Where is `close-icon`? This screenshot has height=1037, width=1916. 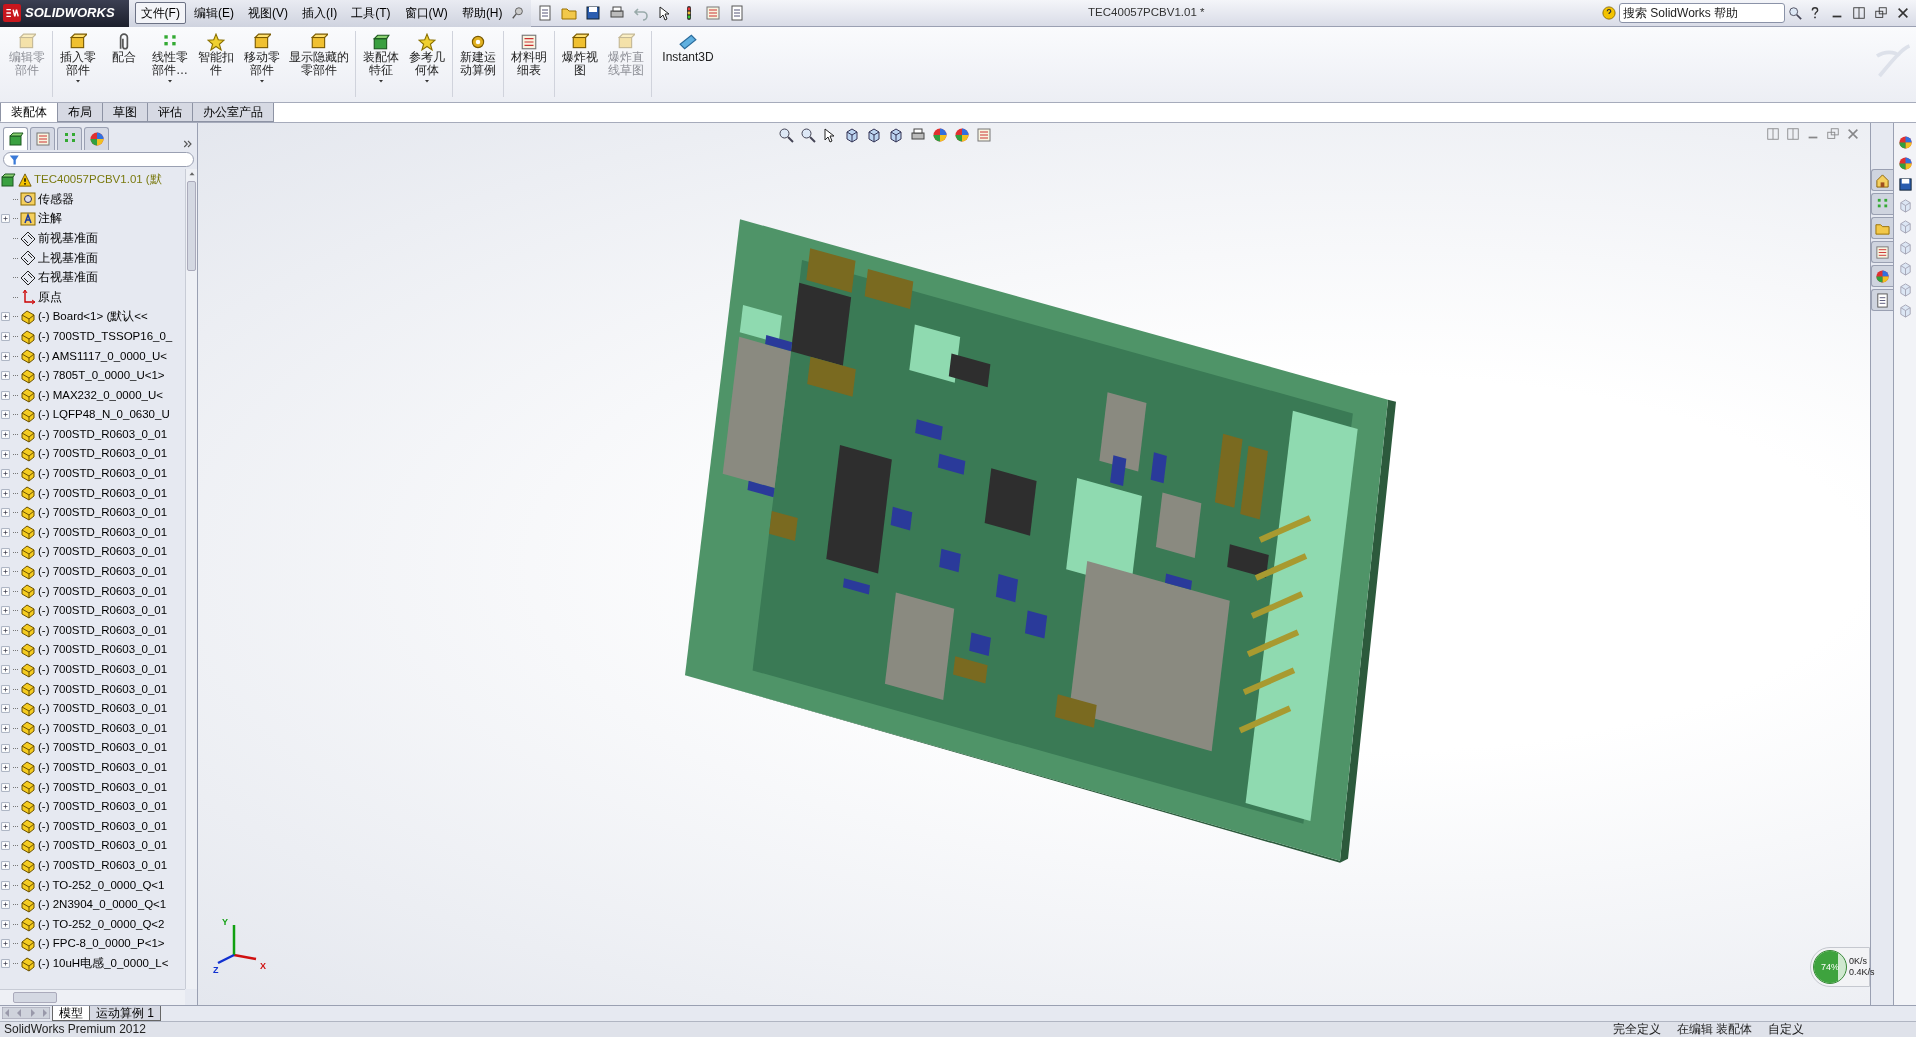
close-icon is located at coordinates (1903, 13).